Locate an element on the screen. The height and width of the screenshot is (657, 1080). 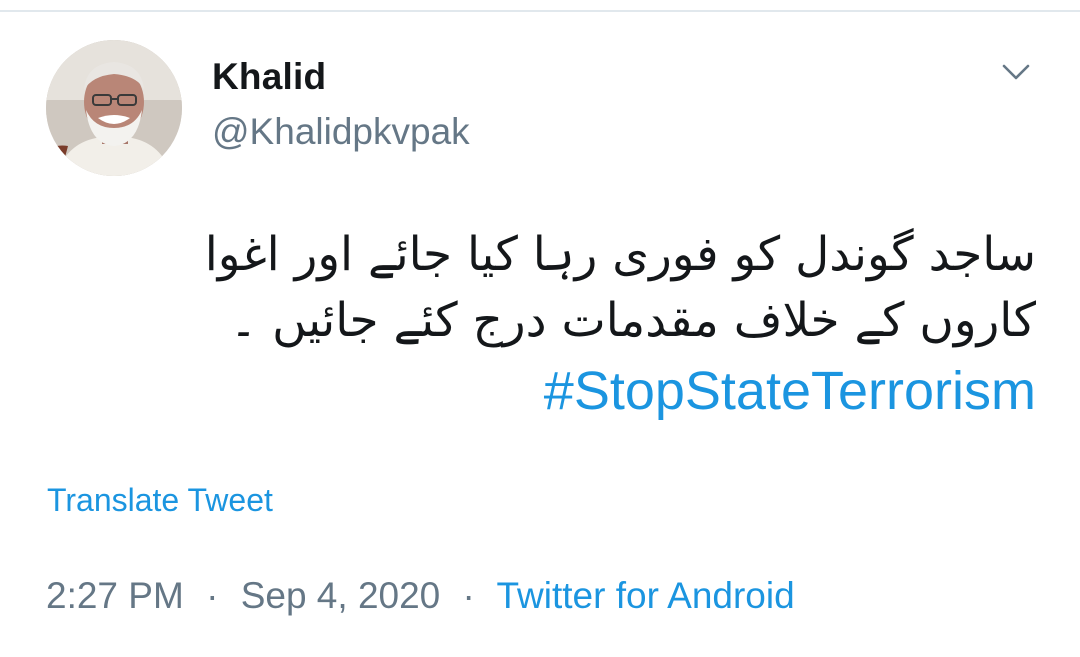
hashtag-link: #StopStateTerrorism is located at coordinates (538, 391).